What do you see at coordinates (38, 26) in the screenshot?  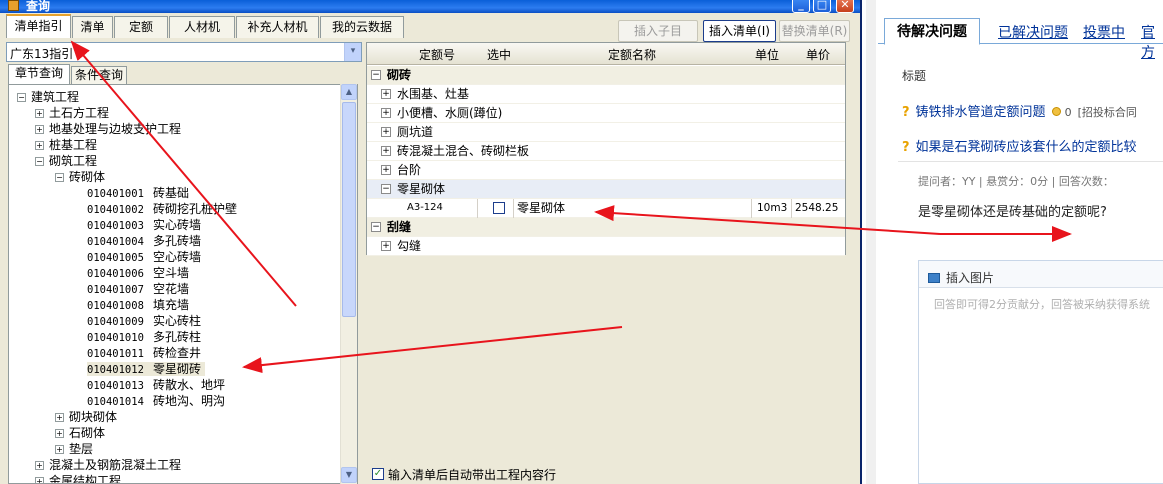 I see `tab-qd-guide: 清单指引` at bounding box center [38, 26].